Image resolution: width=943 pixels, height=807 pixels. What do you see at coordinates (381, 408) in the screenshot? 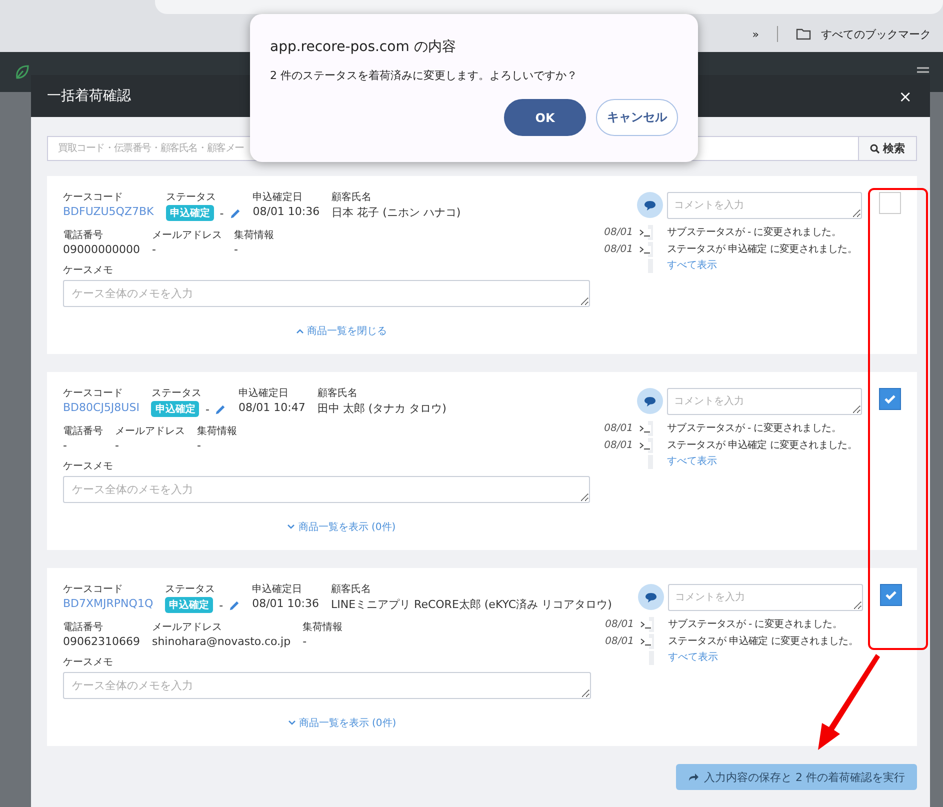
I see `field-value: 田中 太郎 (タナカ タロウ)` at bounding box center [381, 408].